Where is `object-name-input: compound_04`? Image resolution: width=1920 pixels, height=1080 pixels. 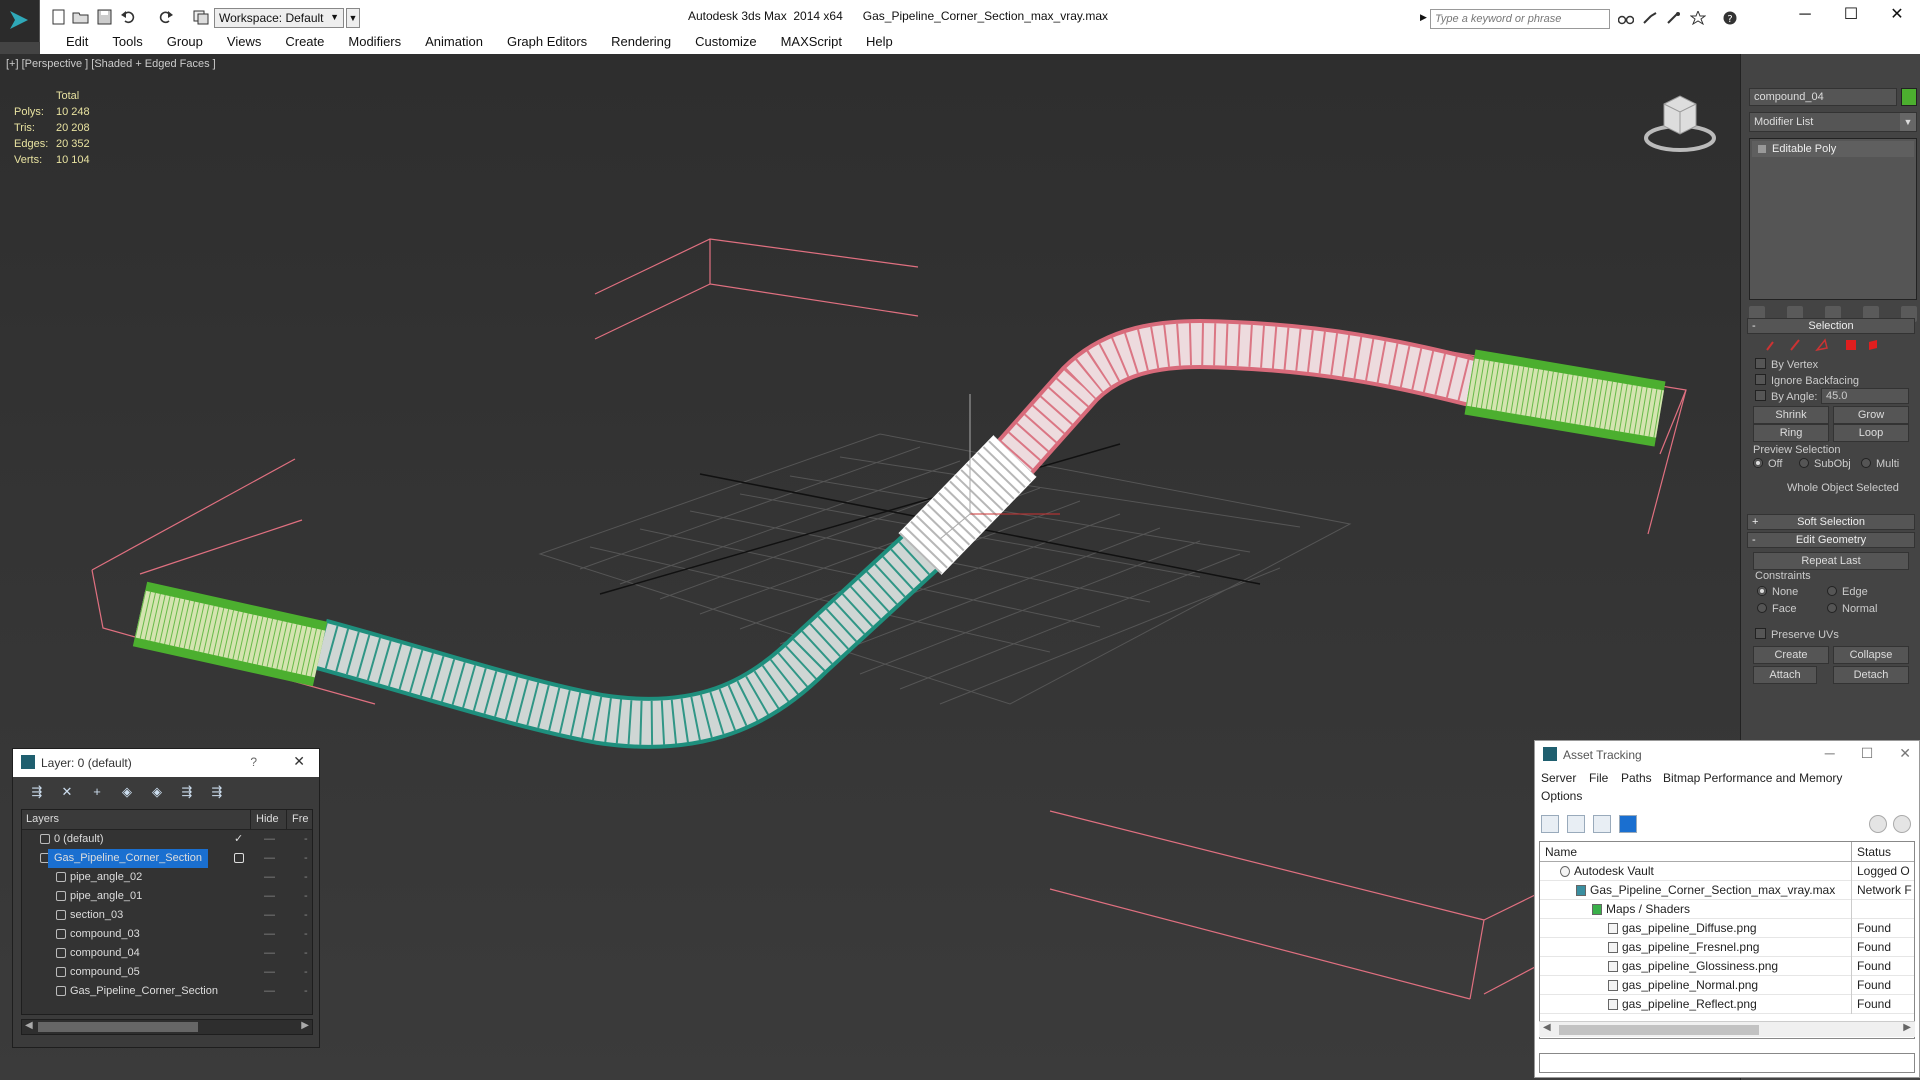 object-name-input: compound_04 is located at coordinates (1823, 97).